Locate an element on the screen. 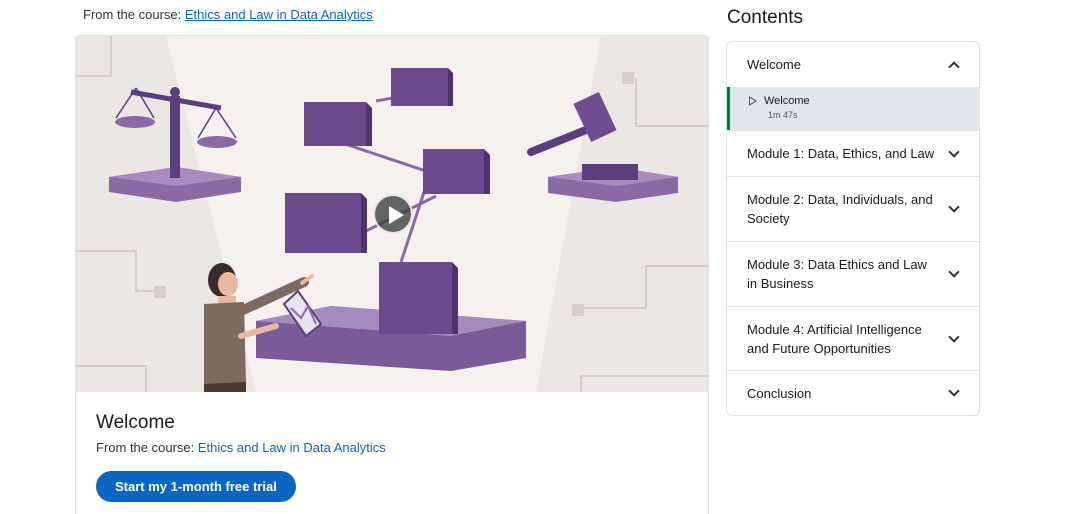 The width and height of the screenshot is (1073, 514). lesson-course-prefix: From the course: is located at coordinates (147, 447).